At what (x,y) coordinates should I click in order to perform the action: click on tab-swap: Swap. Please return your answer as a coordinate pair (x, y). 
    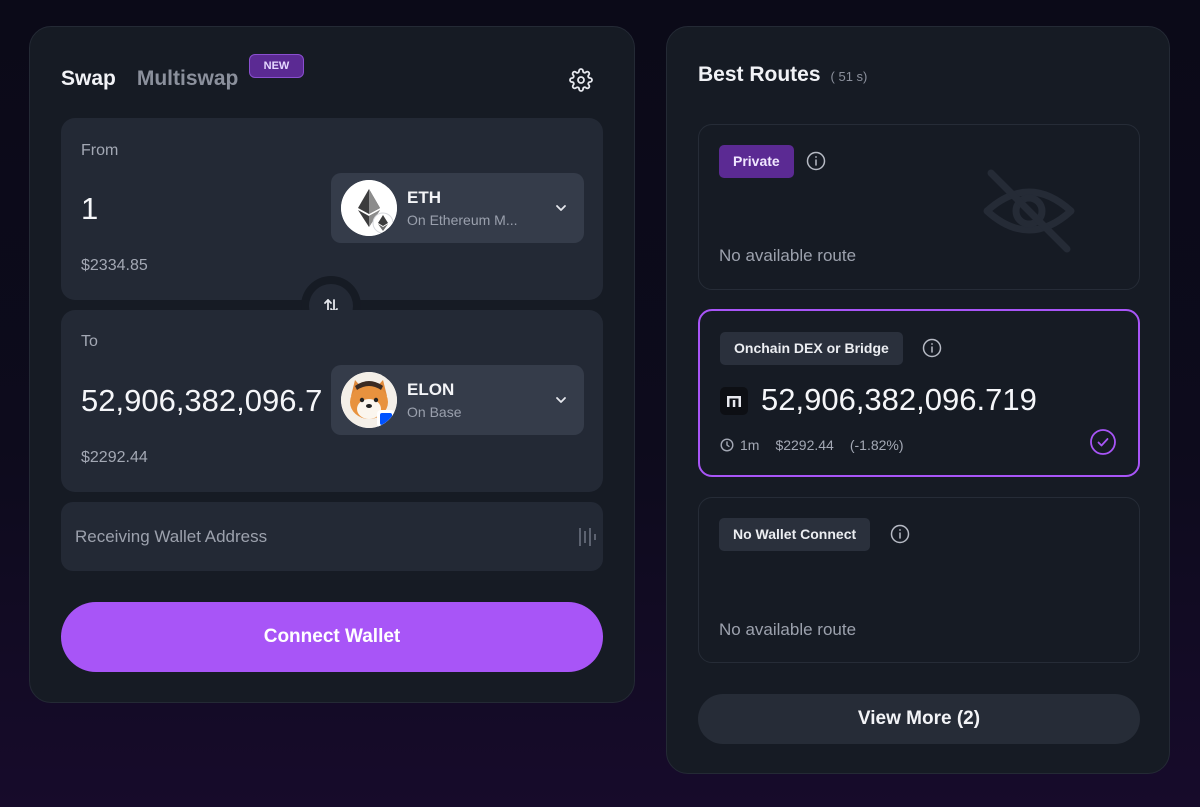
    Looking at the image, I should click on (88, 79).